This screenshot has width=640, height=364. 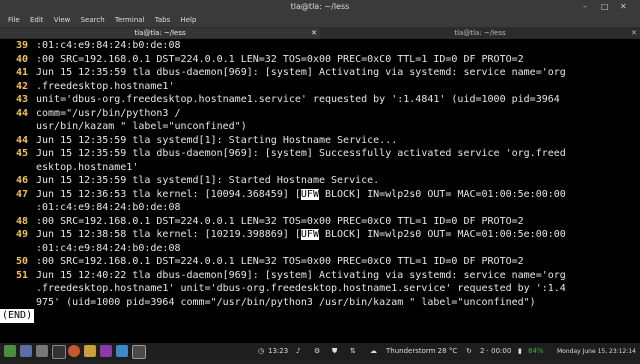 What do you see at coordinates (373, 351) in the screenshot?
I see `weather-icon: ☁` at bounding box center [373, 351].